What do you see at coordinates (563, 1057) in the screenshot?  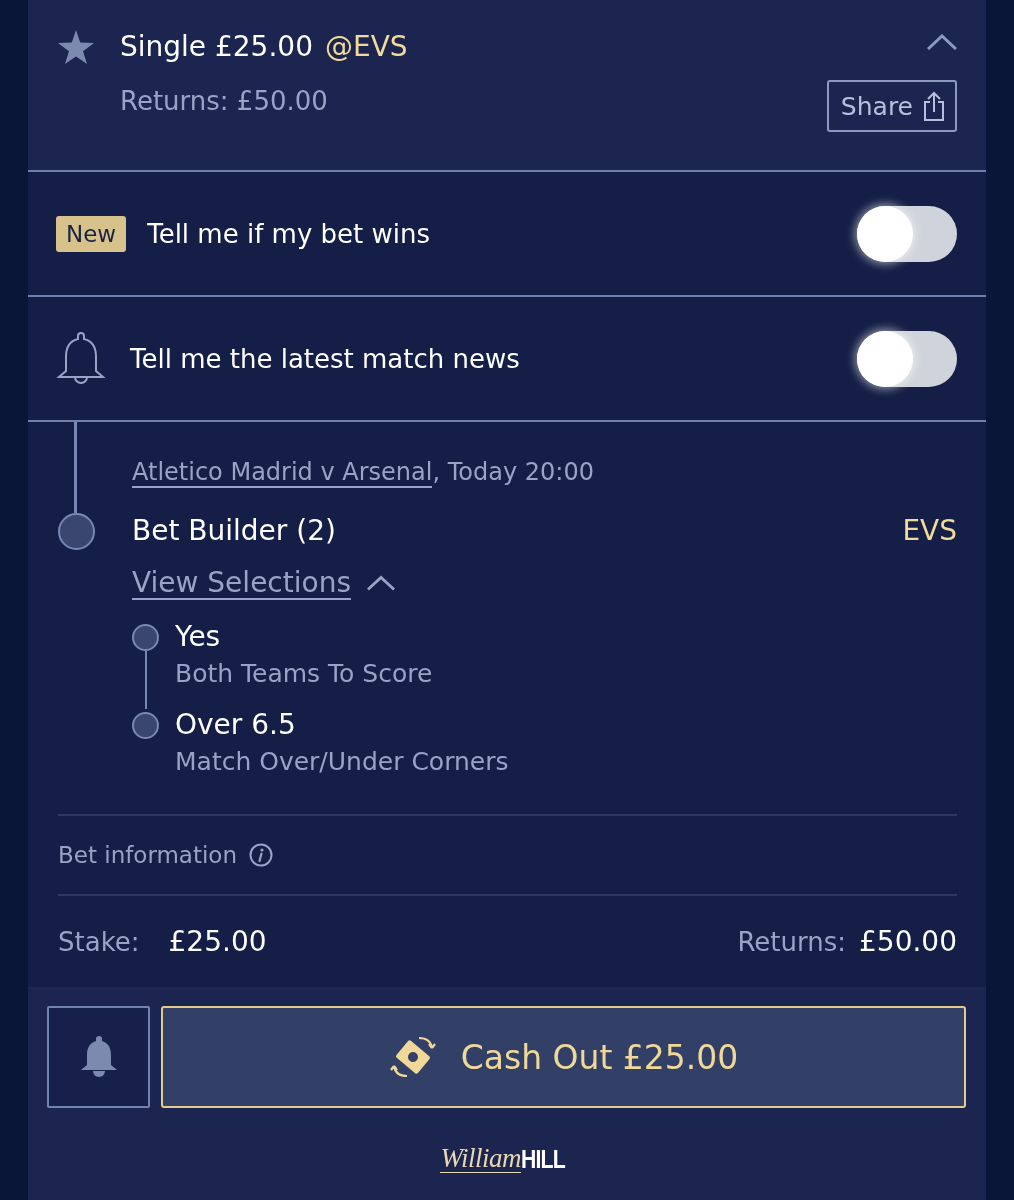 I see `cash-out-button: Cash Out £25.00` at bounding box center [563, 1057].